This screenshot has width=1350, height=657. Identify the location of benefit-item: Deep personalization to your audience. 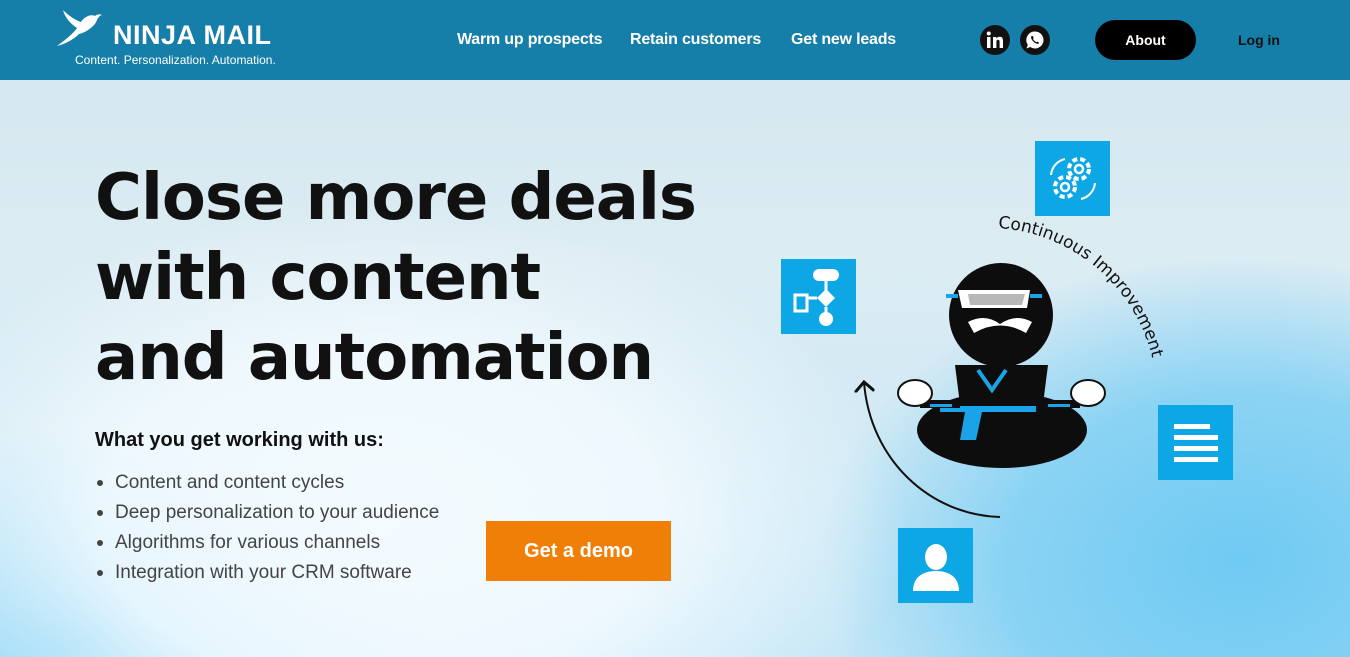
(267, 513).